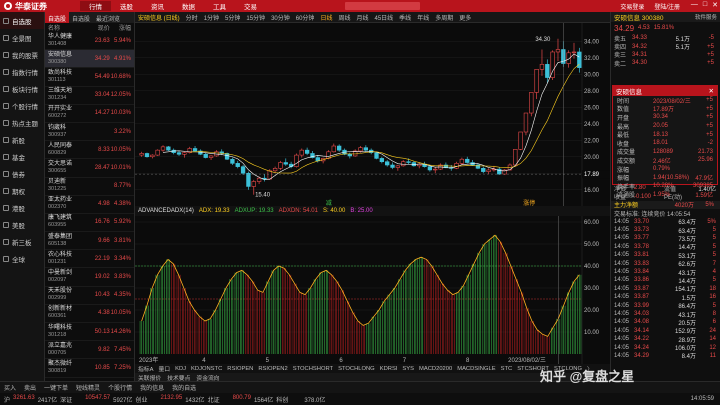 The image size is (720, 405). What do you see at coordinates (389, 369) in the screenshot?
I see `indicator-tab-8: KDRSI` at bounding box center [389, 369].